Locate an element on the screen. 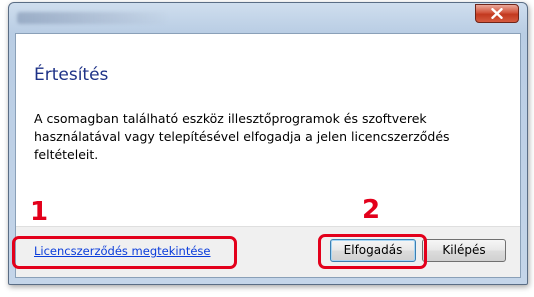  close-icon is located at coordinates (497, 13).